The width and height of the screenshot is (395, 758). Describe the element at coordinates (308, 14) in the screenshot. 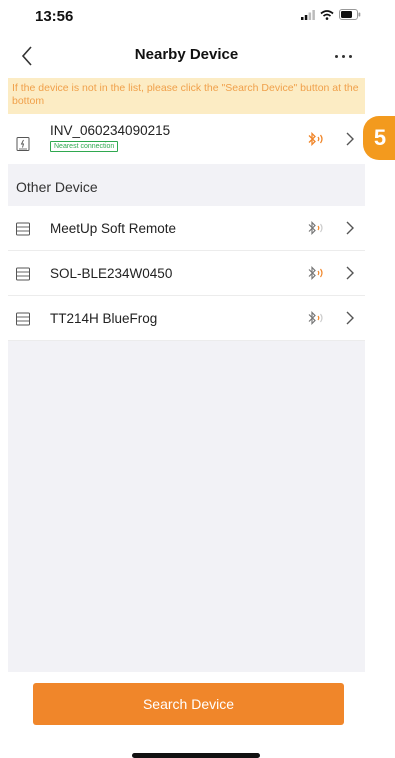

I see `signal-icon` at that location.